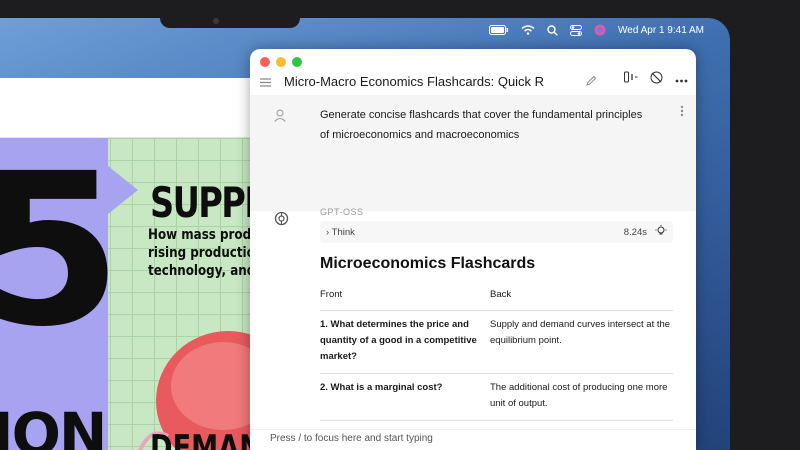  Describe the element at coordinates (281, 220) in the screenshot. I see `assistant-logo-icon` at that location.